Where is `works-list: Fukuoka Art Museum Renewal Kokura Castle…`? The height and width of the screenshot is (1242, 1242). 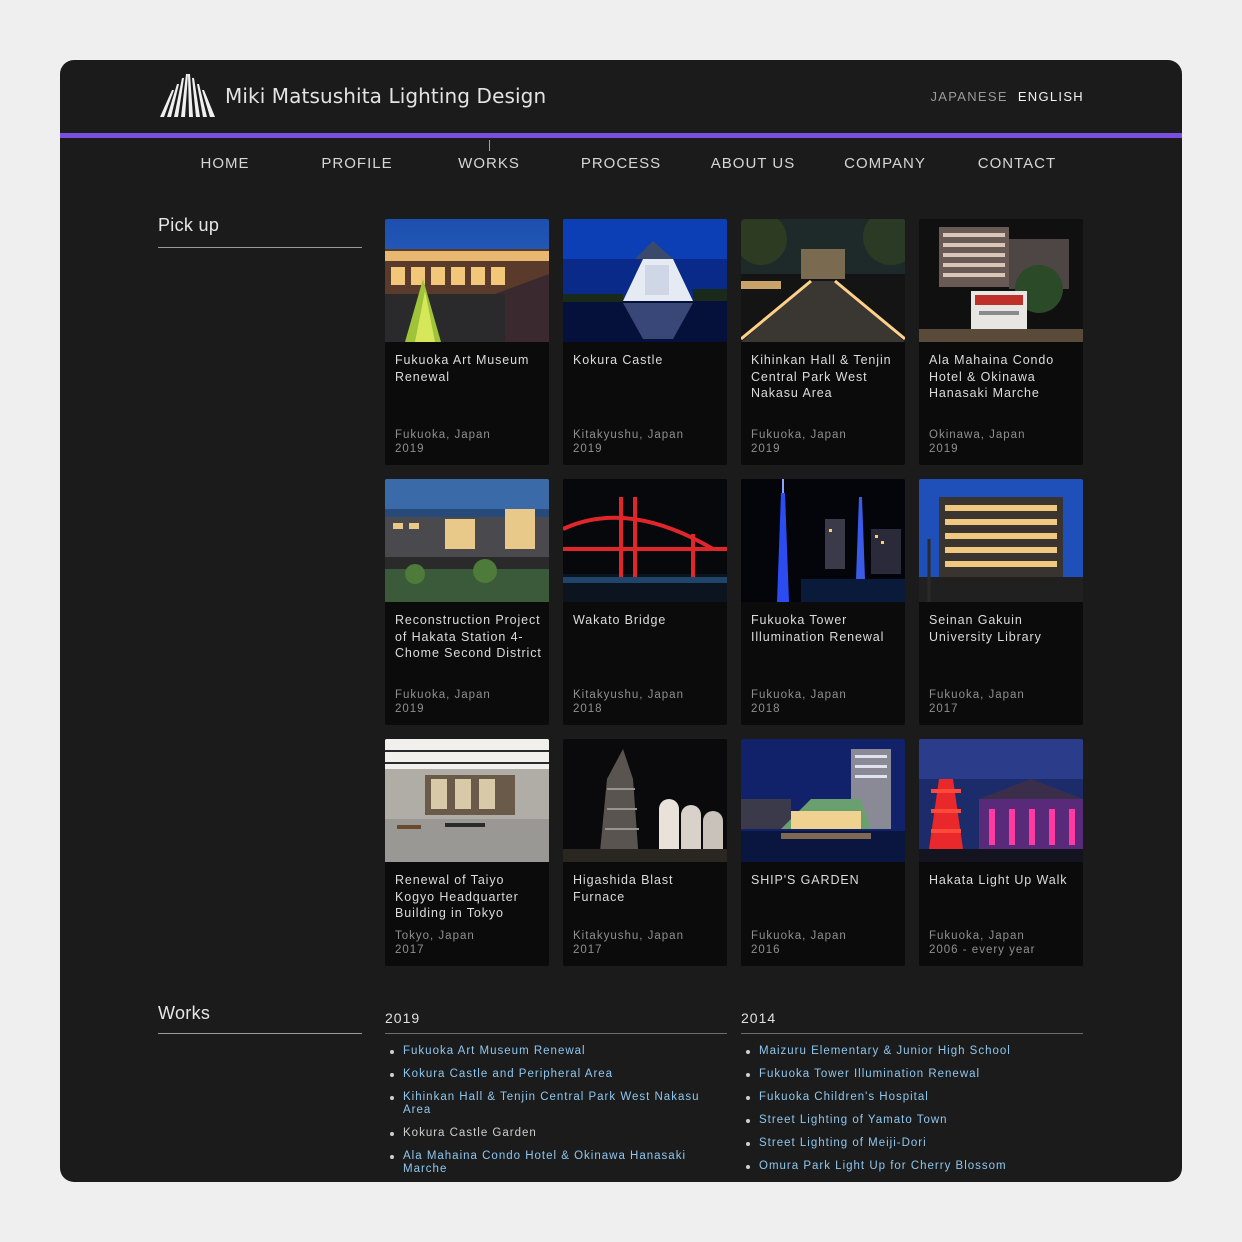
works-list: Fukuoka Art Museum Renewal Kokura Castle… is located at coordinates (556, 1110).